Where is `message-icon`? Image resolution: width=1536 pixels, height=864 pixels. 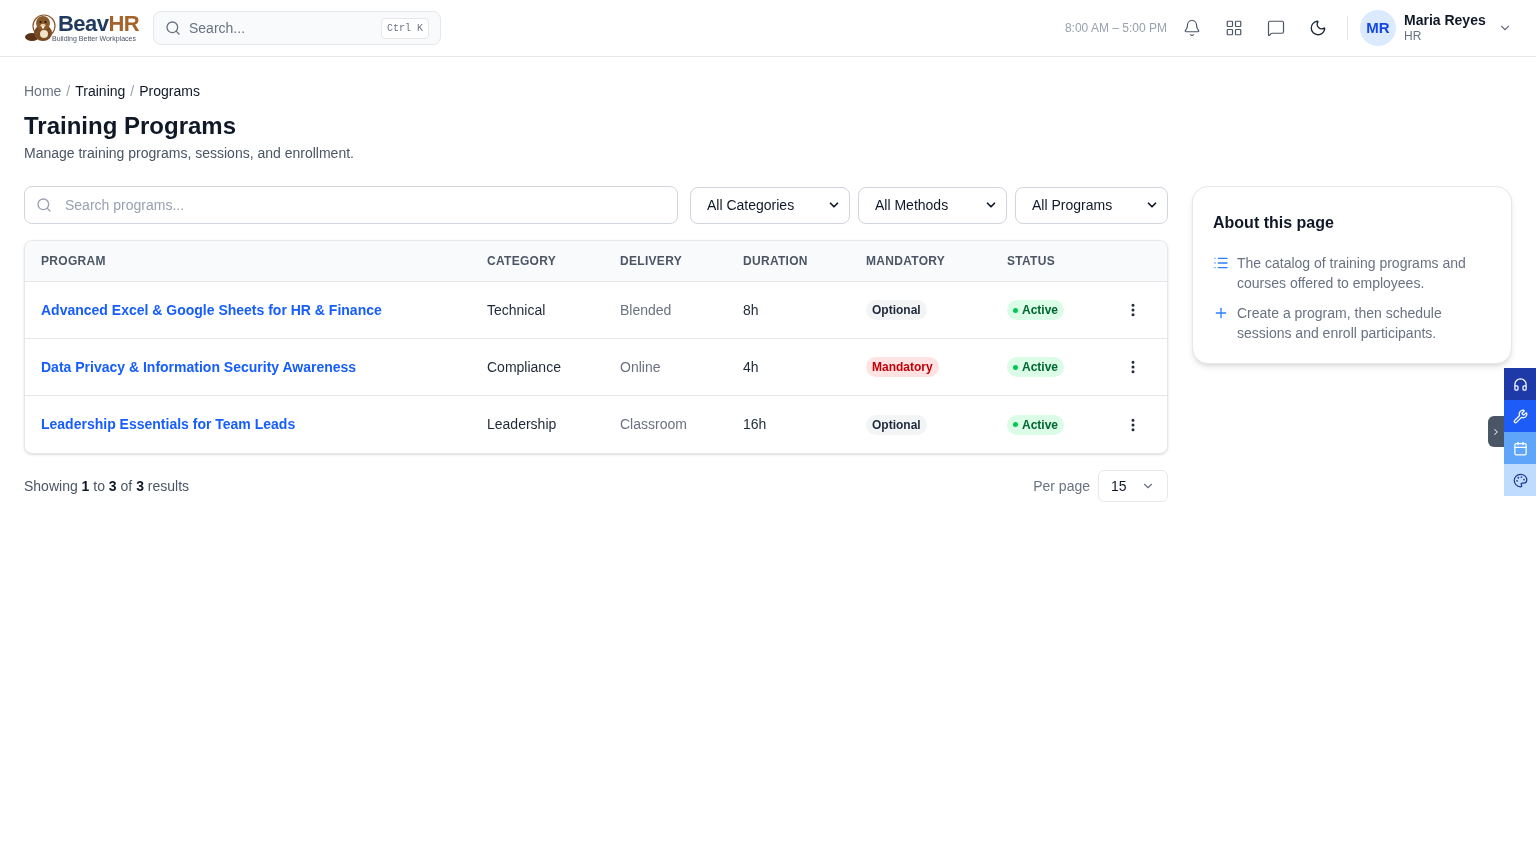
message-icon is located at coordinates (1276, 28).